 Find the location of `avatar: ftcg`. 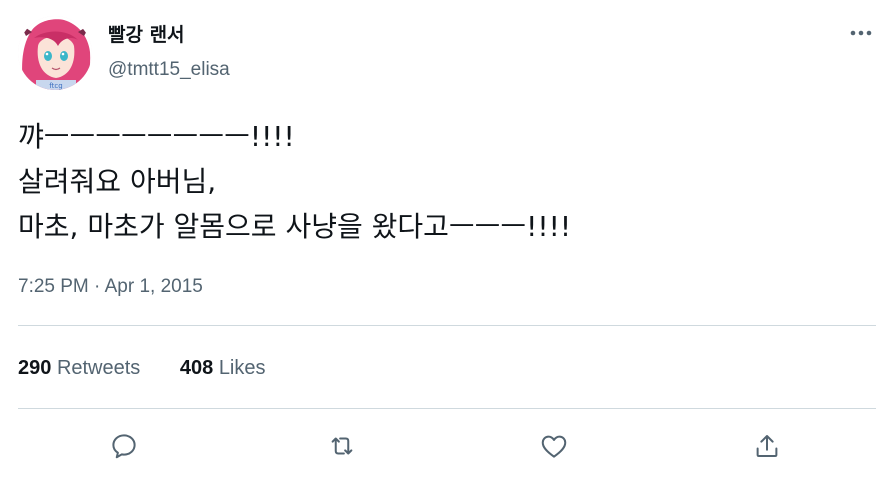

avatar: ftcg is located at coordinates (55, 53).